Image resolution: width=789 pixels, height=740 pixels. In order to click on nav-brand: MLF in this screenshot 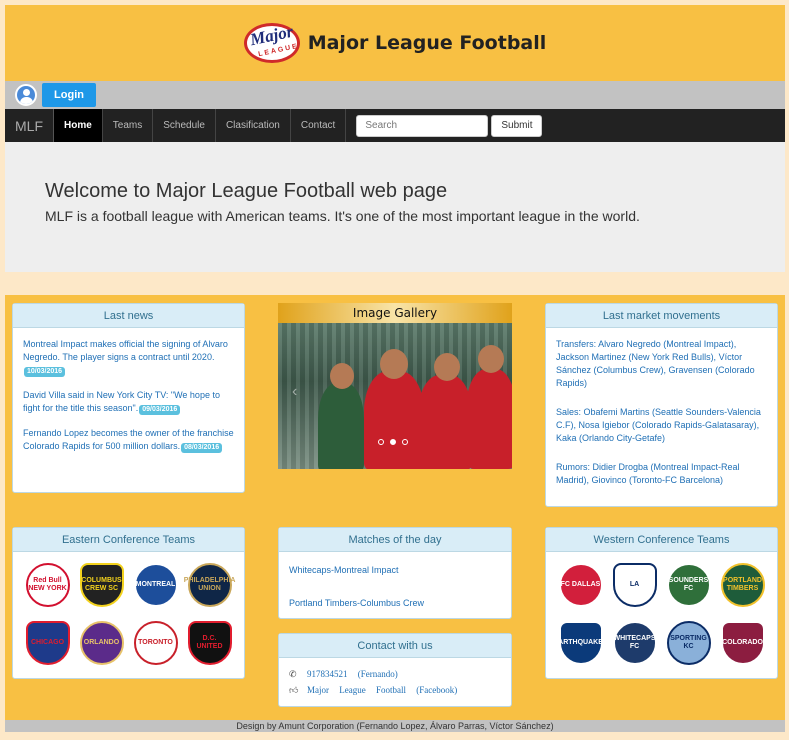, I will do `click(29, 125)`.